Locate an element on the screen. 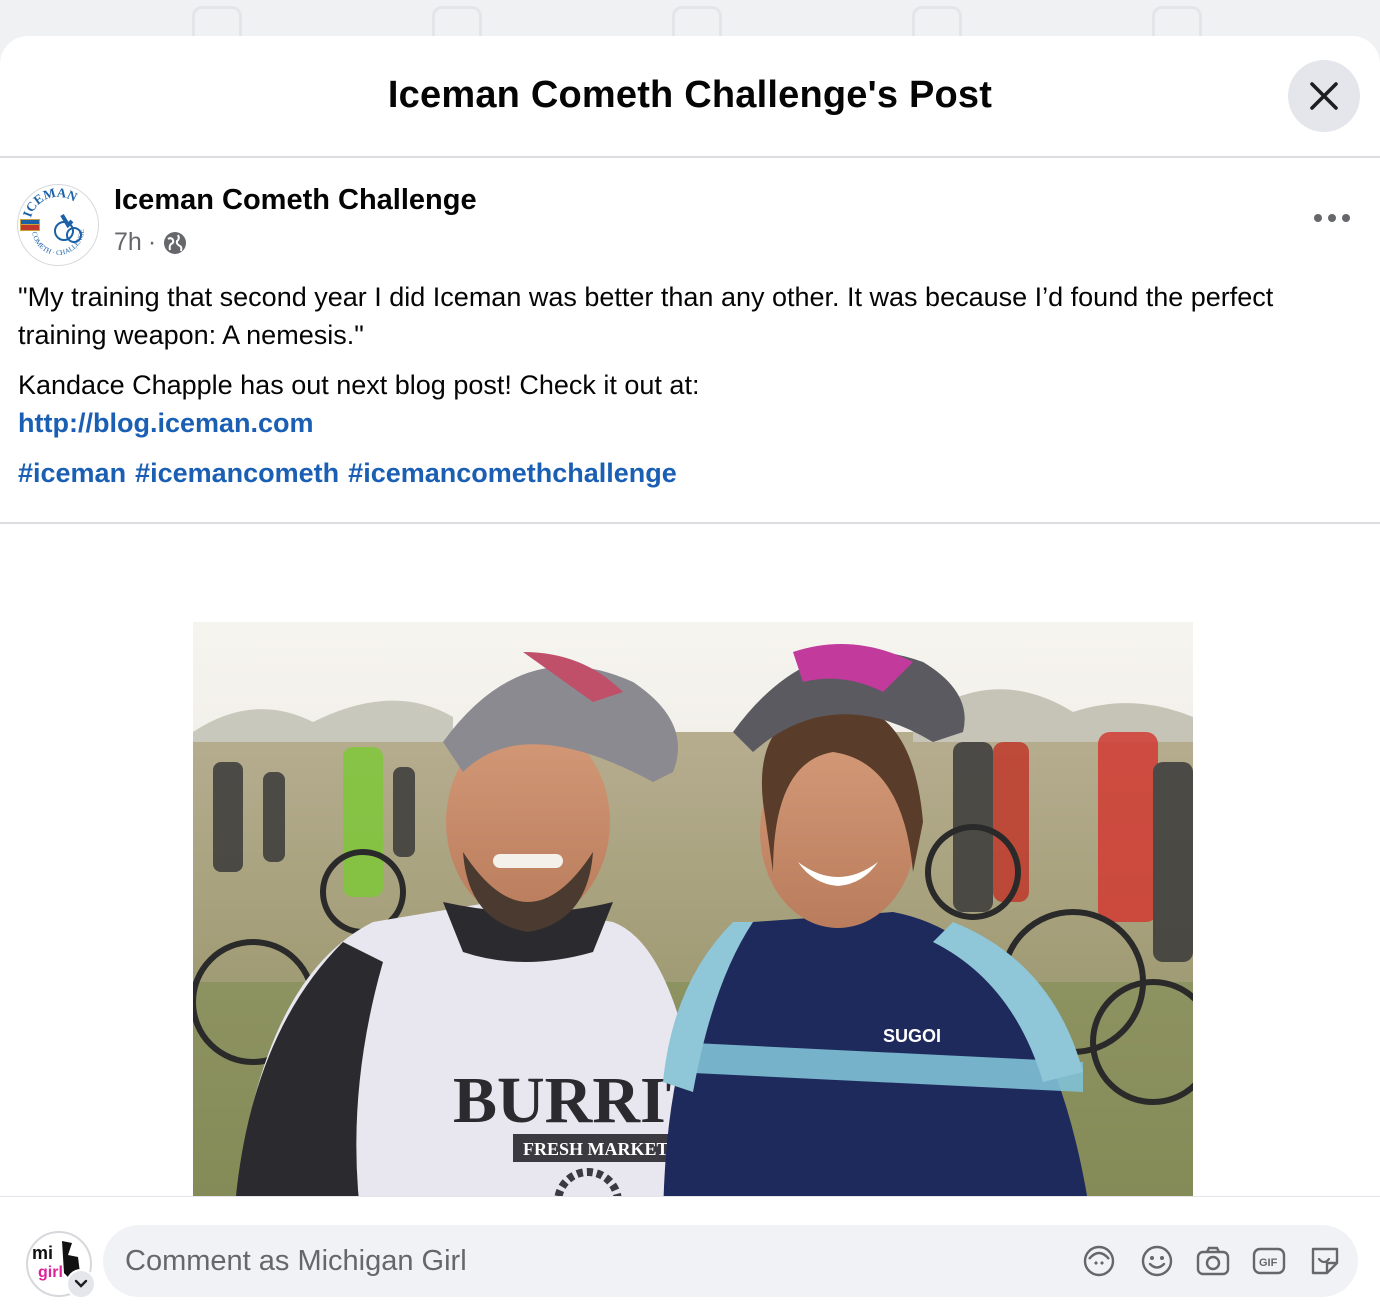 The width and height of the screenshot is (1380, 1306). avatar-sticker-icon is located at coordinates (1099, 1261).